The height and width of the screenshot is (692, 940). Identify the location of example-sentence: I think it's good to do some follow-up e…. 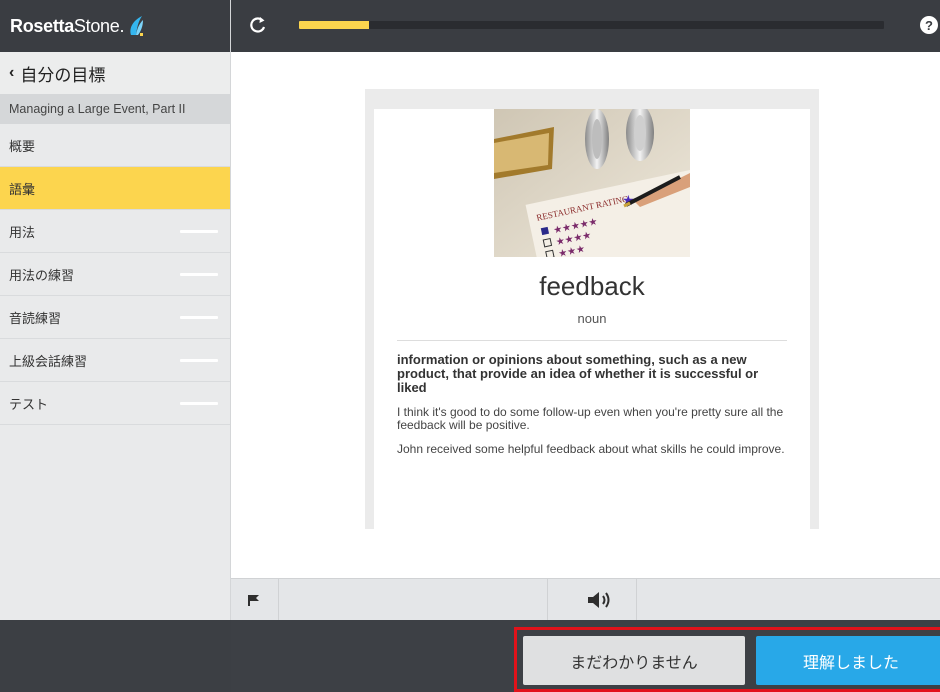
(590, 418).